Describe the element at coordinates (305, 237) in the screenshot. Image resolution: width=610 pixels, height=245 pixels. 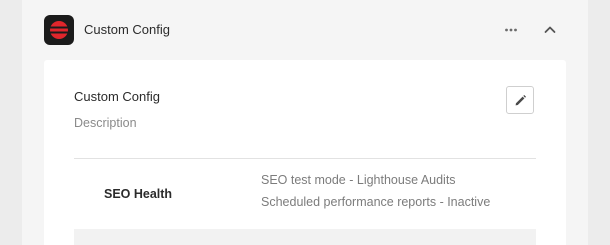
I see `next-row-placeholder` at that location.